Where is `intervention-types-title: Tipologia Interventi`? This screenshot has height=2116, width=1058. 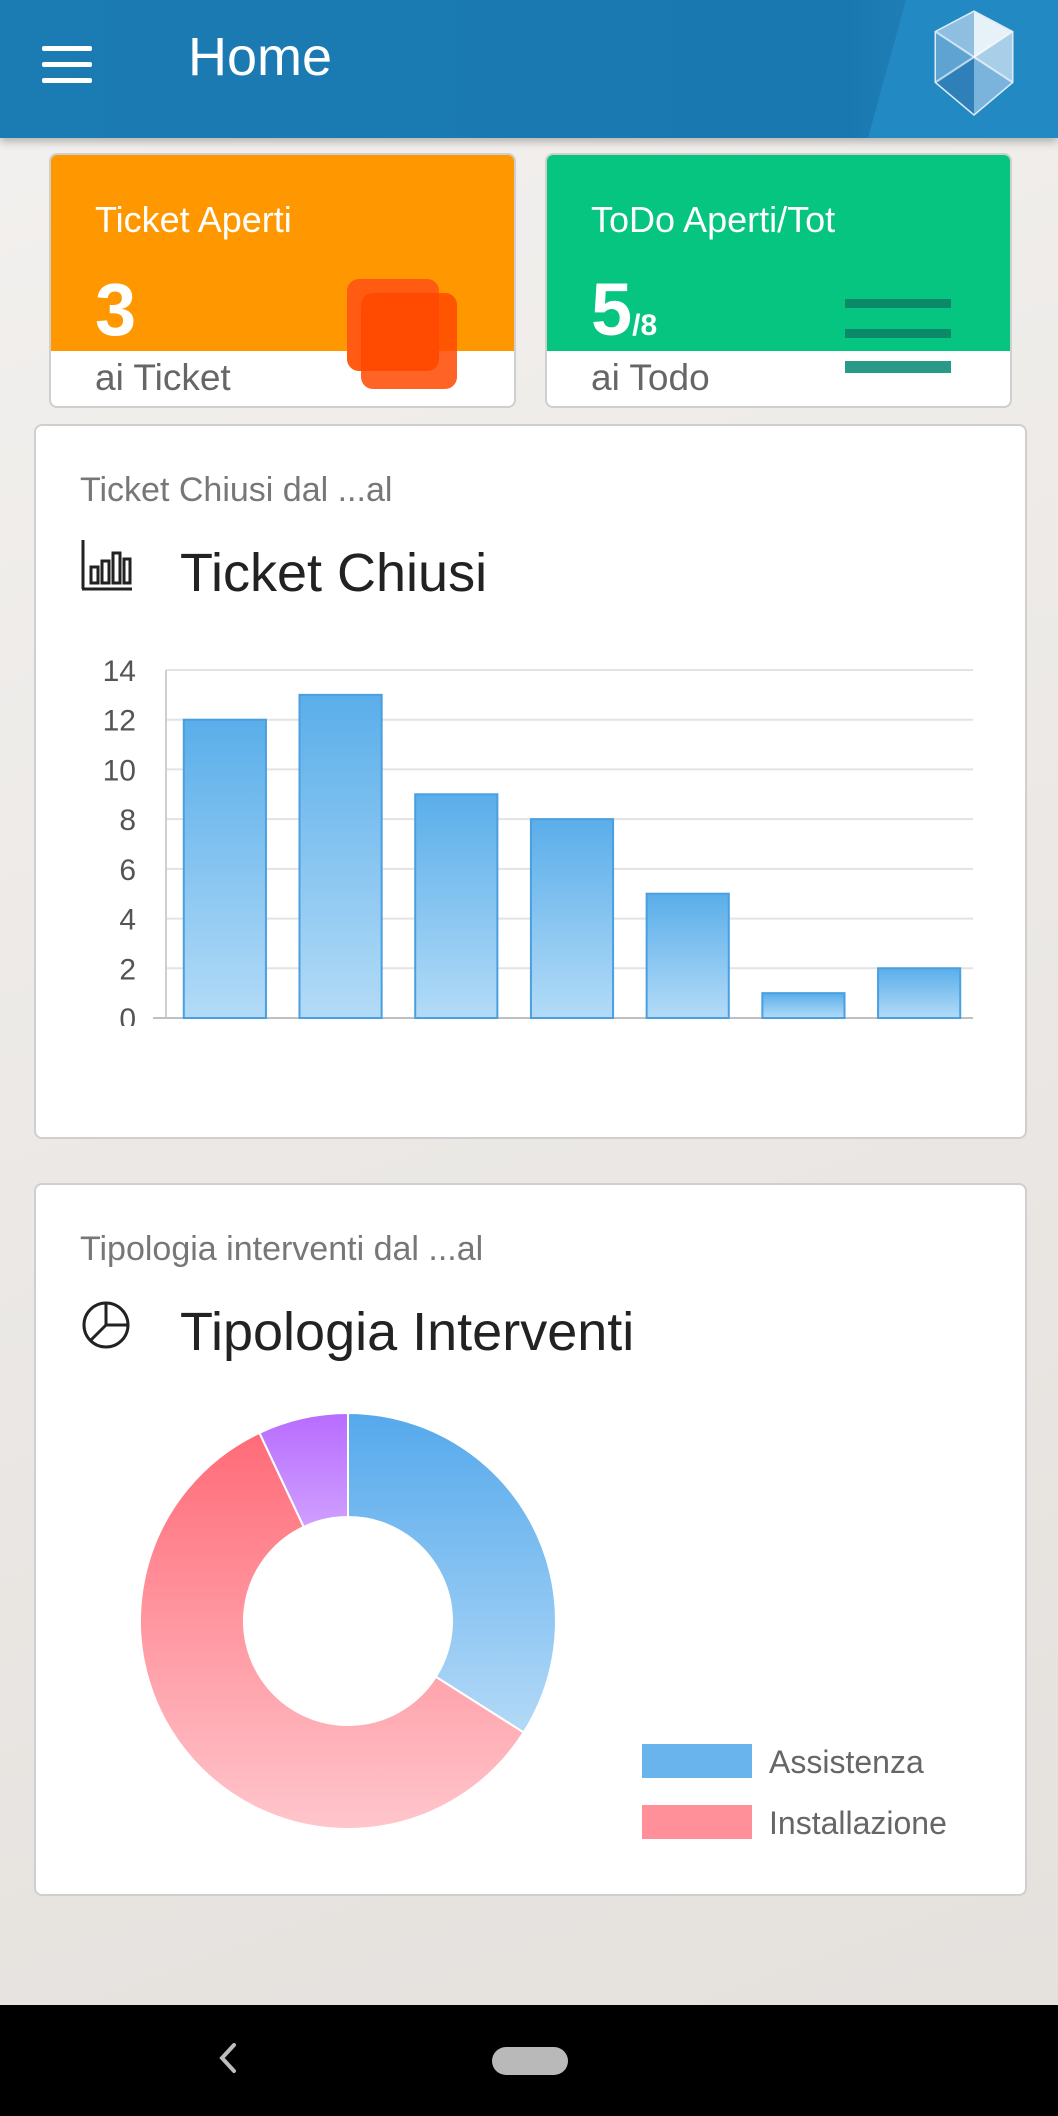
intervention-types-title: Tipologia Interventi is located at coordinates (407, 1332).